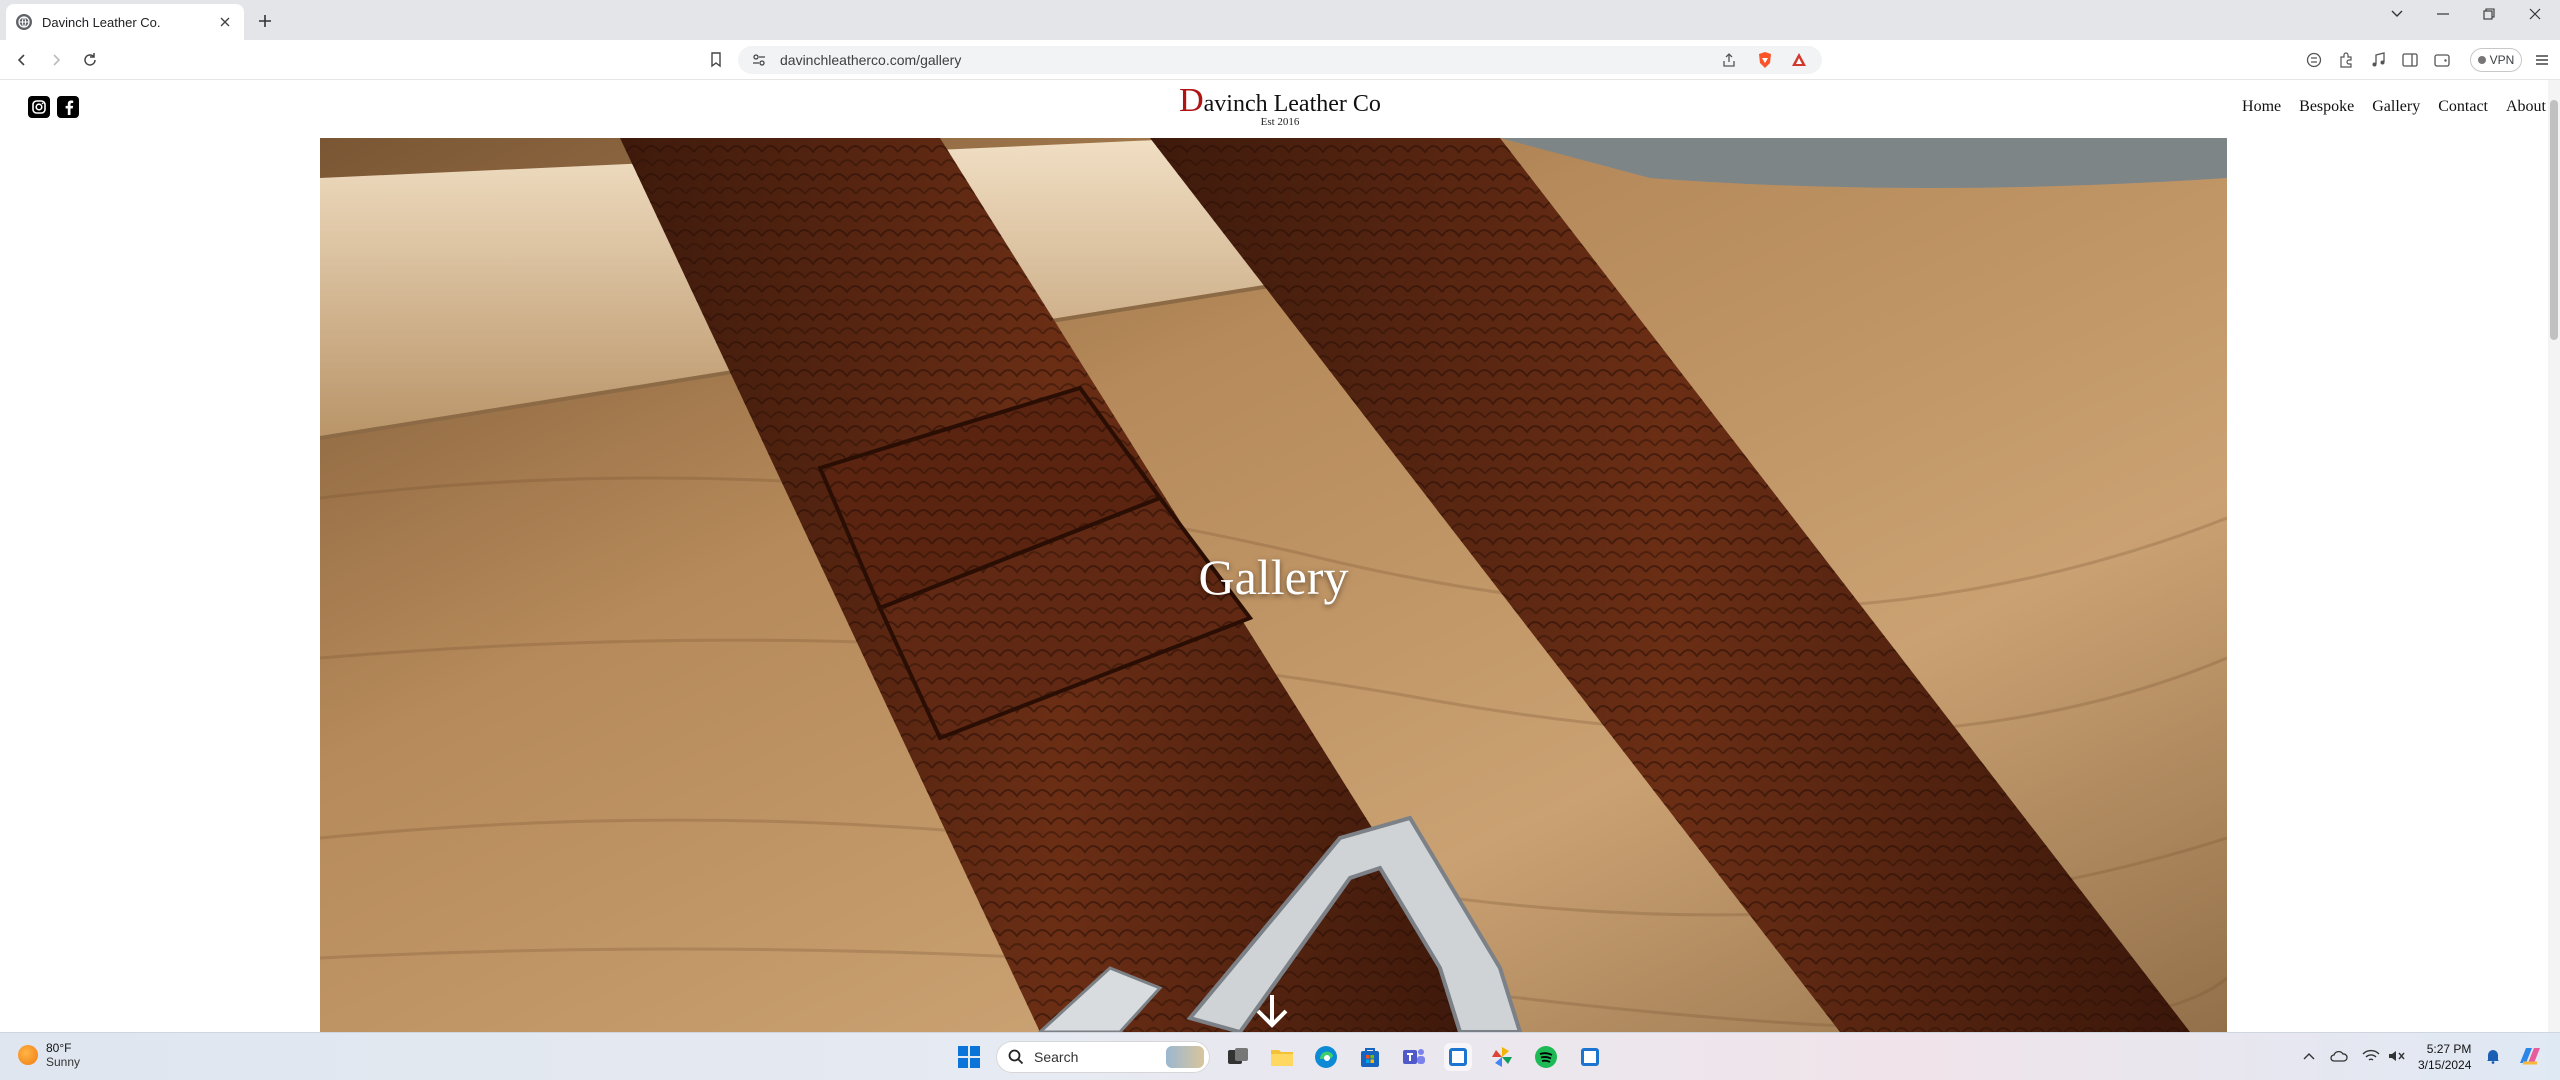  What do you see at coordinates (1326, 1057) in the screenshot?
I see `edge-browser-icon` at bounding box center [1326, 1057].